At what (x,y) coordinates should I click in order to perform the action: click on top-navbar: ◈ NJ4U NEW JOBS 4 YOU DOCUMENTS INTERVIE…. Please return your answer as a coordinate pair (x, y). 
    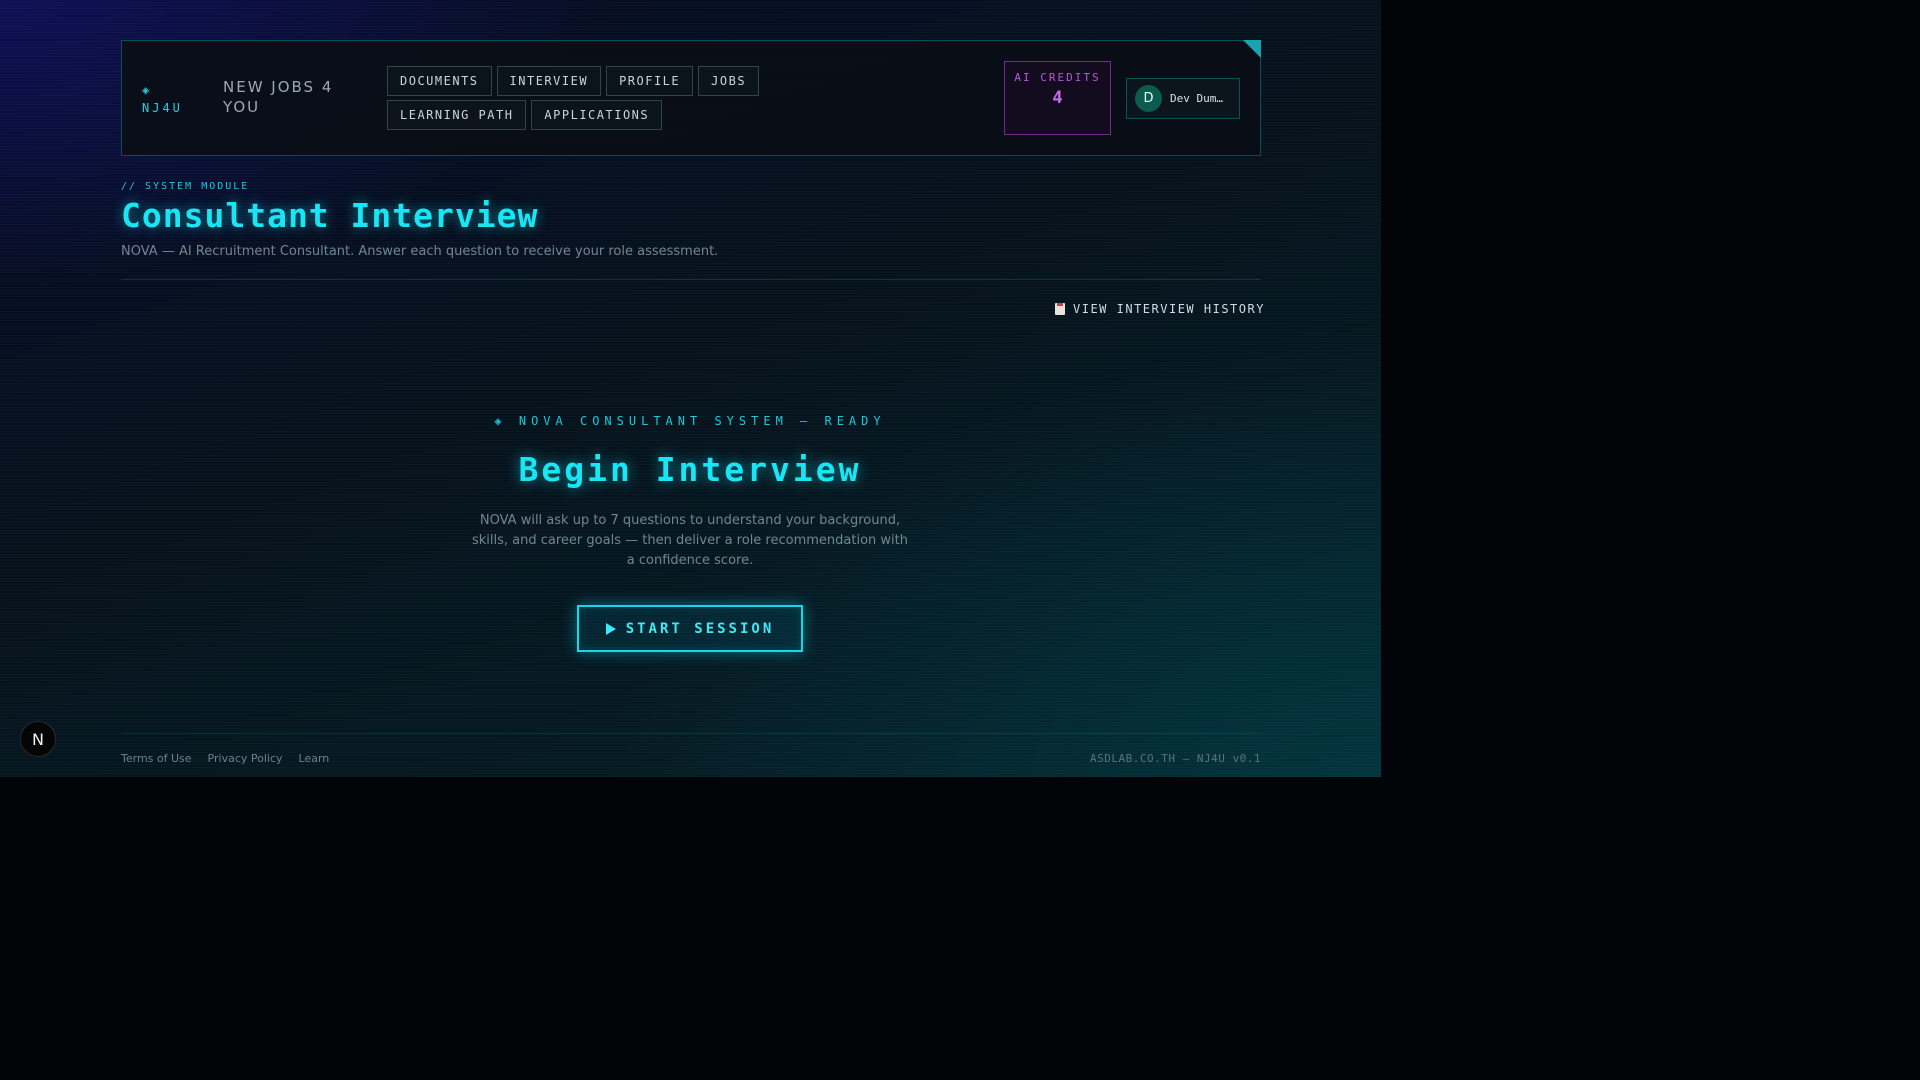
    Looking at the image, I should click on (691, 98).